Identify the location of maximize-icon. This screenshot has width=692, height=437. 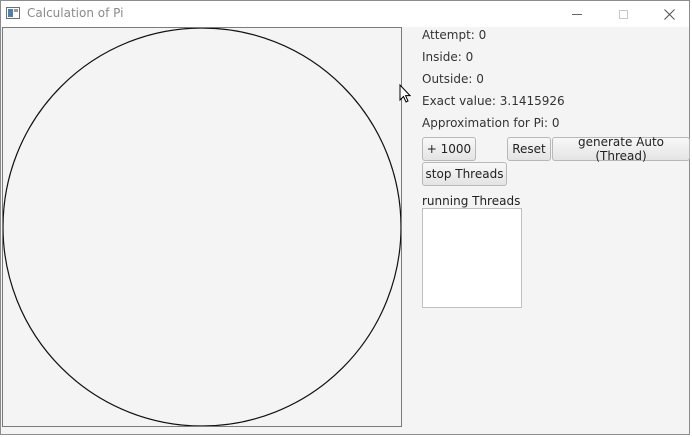
(623, 14).